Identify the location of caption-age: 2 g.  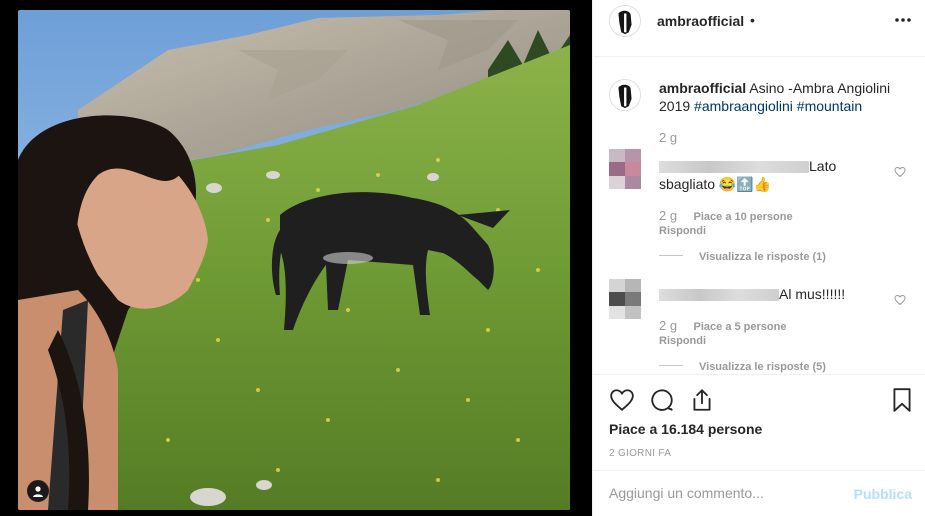
(668, 137).